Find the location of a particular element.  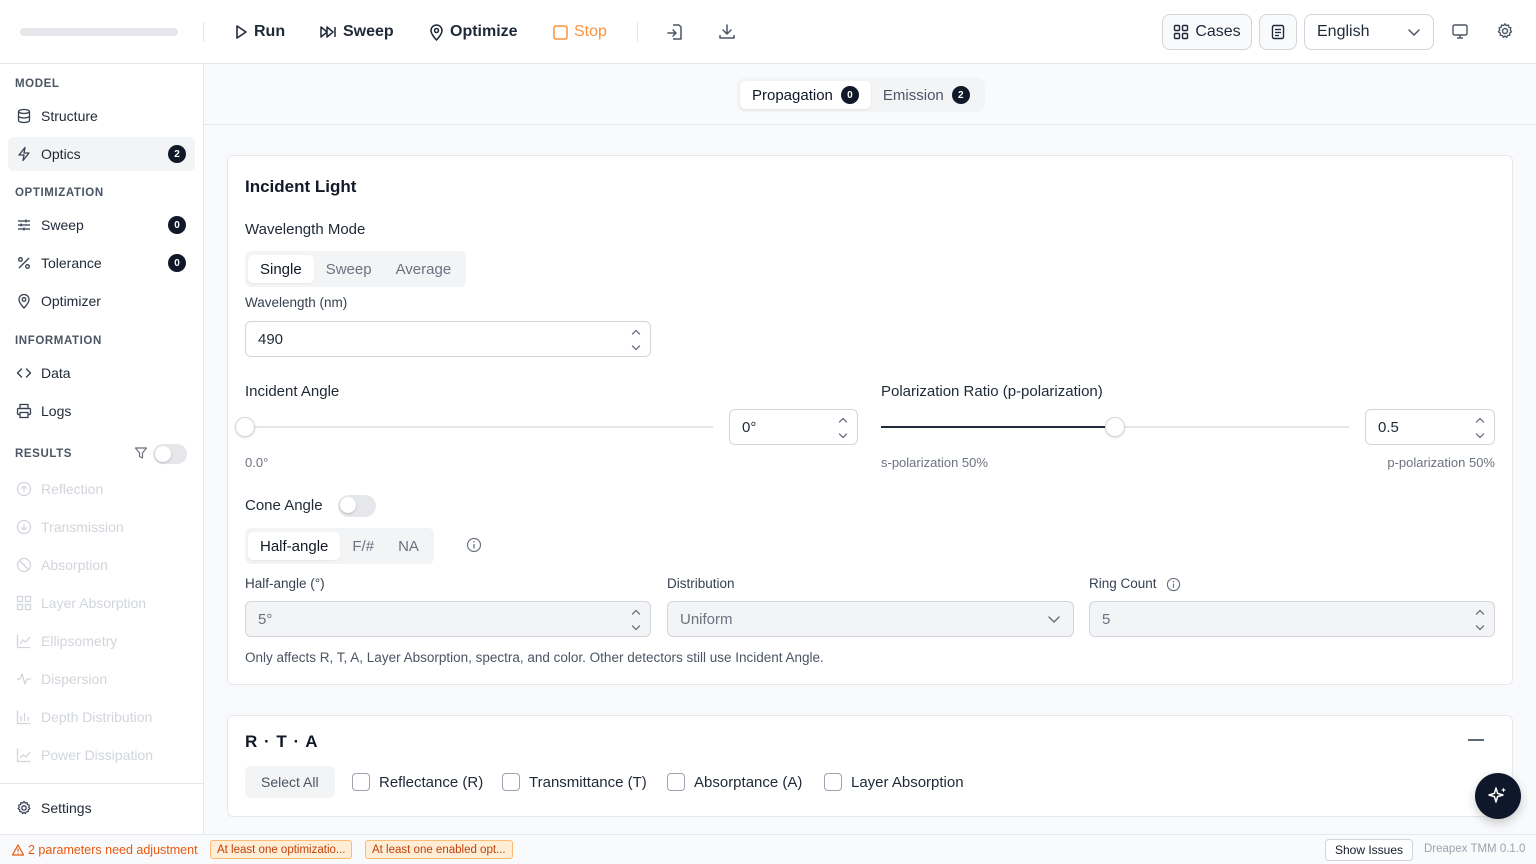

sidebar-item-data: Data is located at coordinates (101, 373).